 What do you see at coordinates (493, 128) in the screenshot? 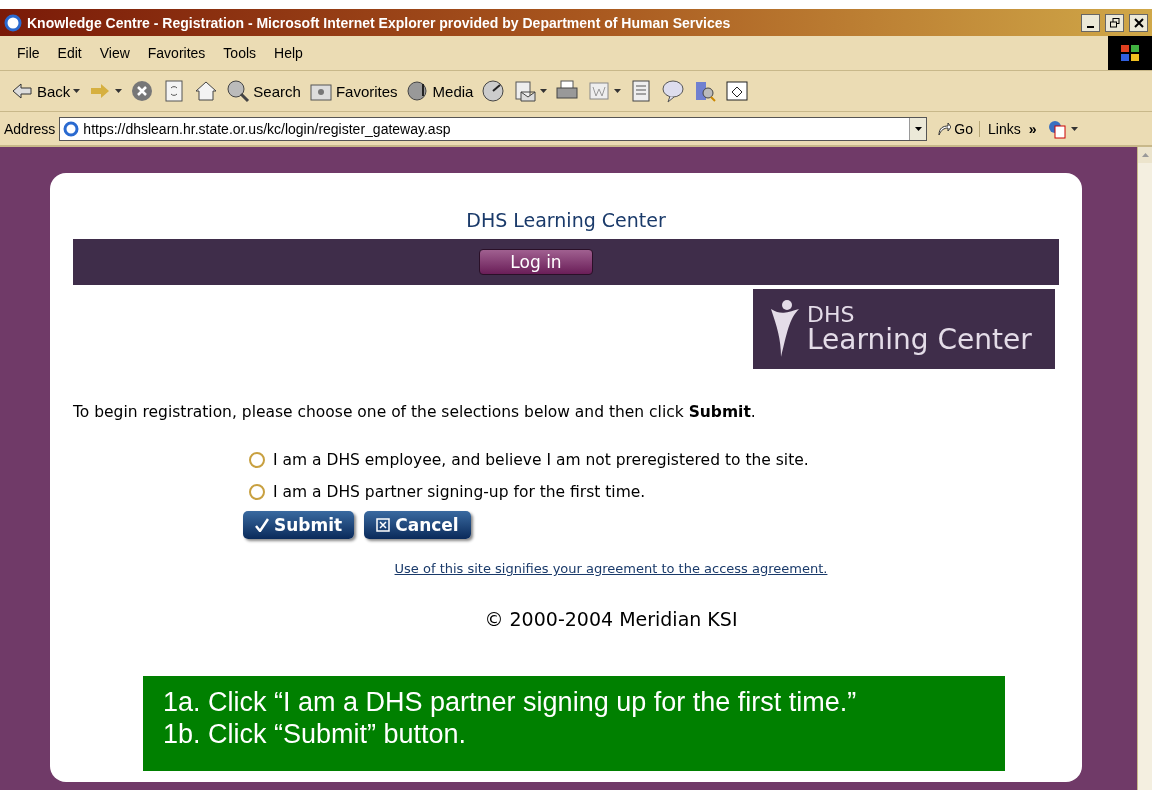
I see `address-field: https://dhslearn.hr.state.or.us/kc/login/register_gateway.asp` at bounding box center [493, 128].